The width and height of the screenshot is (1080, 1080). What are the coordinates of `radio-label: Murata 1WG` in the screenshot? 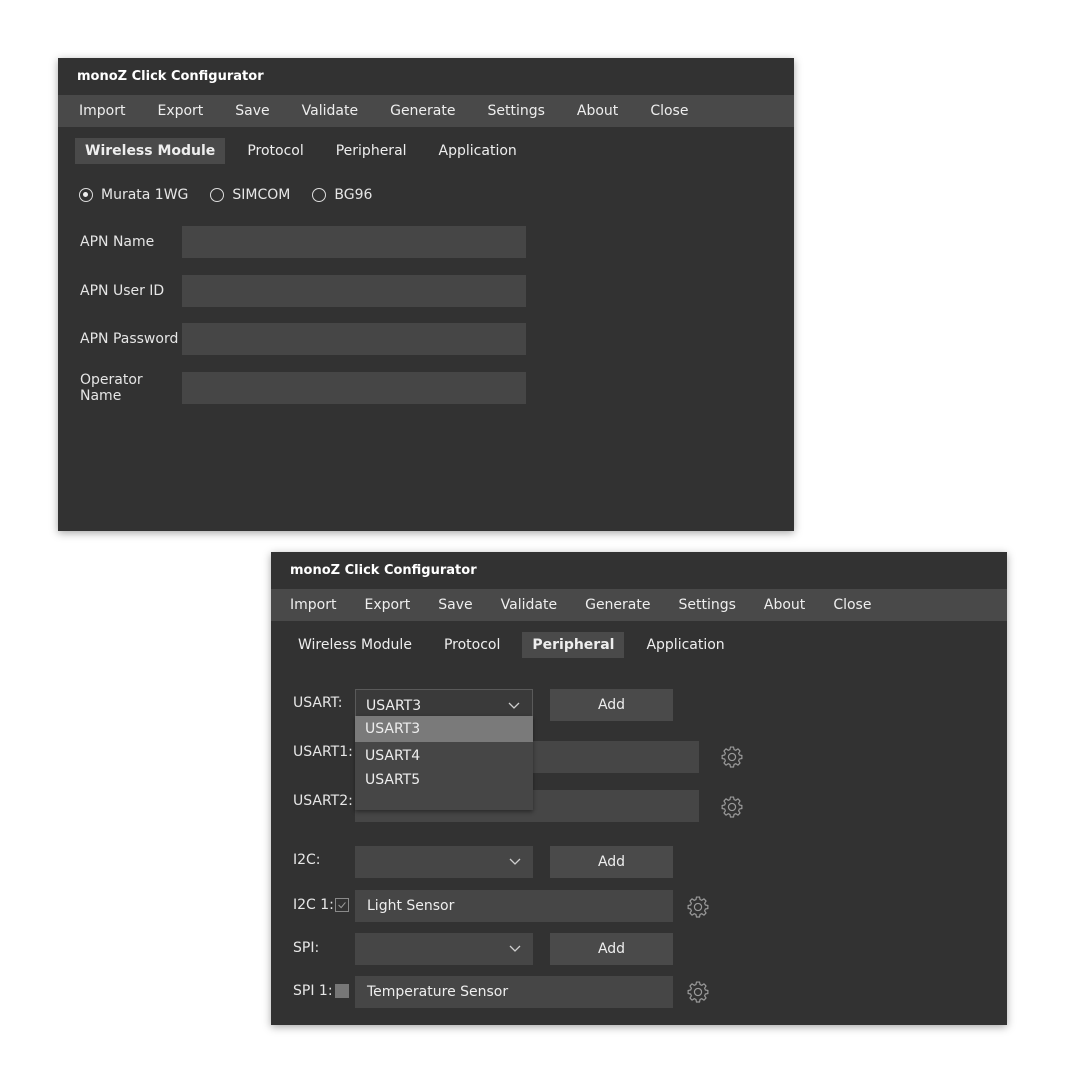 It's located at (145, 195).